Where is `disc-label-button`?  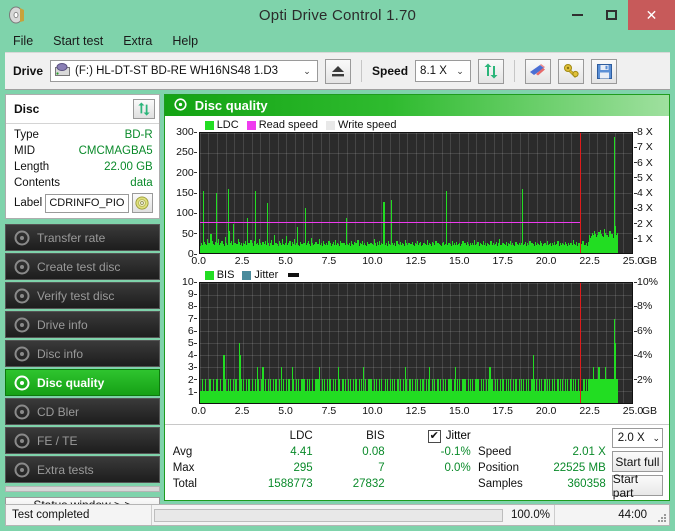 disc-label-button is located at coordinates (142, 203).